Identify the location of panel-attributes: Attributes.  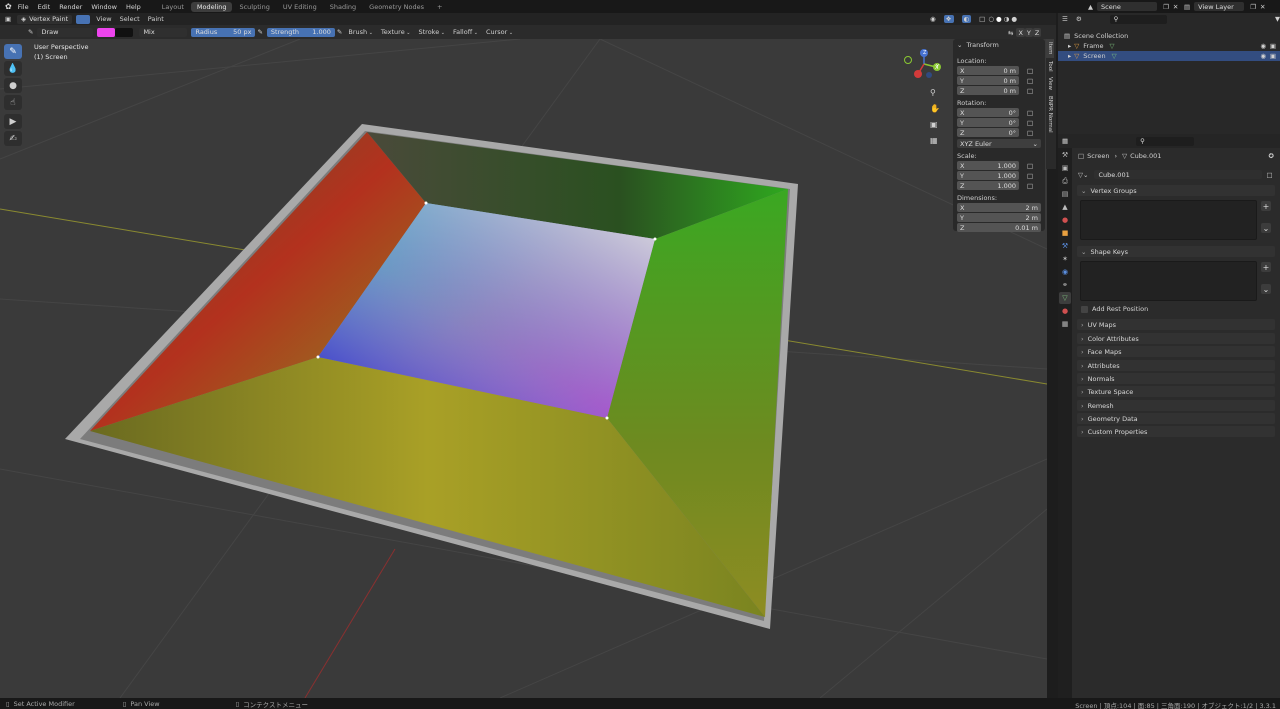
(1176, 365).